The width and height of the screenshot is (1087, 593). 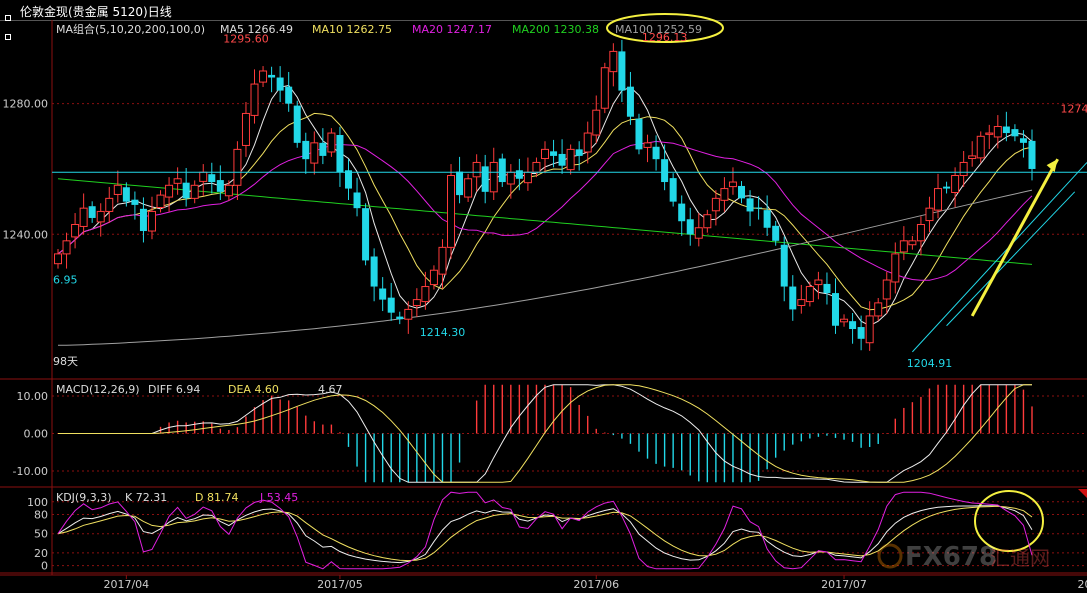 I want to click on ma-legend-ma5: MA5 1266.49, so click(x=256, y=29).